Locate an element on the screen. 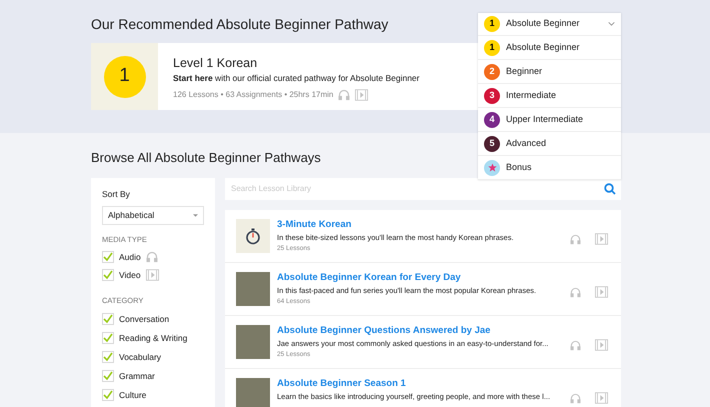  section-title: Our Recommended Absolute Beginner Pathway is located at coordinates (239, 24).